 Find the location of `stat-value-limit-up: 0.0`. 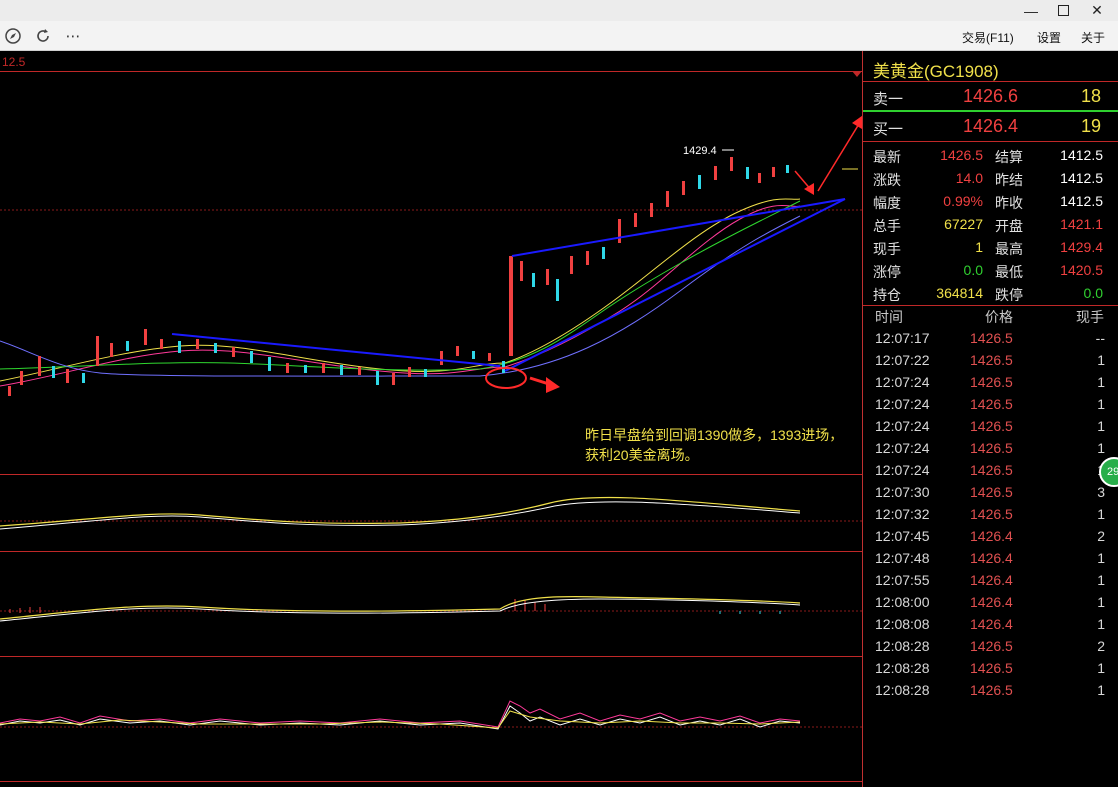

stat-value-limit-up: 0.0 is located at coordinates (973, 270).